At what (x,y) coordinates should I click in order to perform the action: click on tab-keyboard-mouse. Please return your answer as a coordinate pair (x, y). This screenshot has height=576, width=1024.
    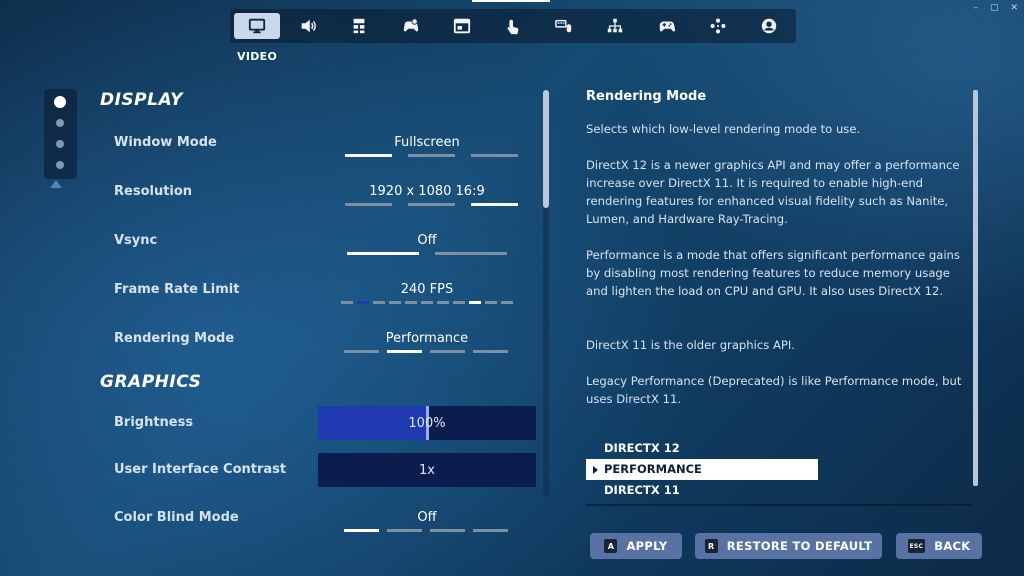
    Looking at the image, I should click on (564, 26).